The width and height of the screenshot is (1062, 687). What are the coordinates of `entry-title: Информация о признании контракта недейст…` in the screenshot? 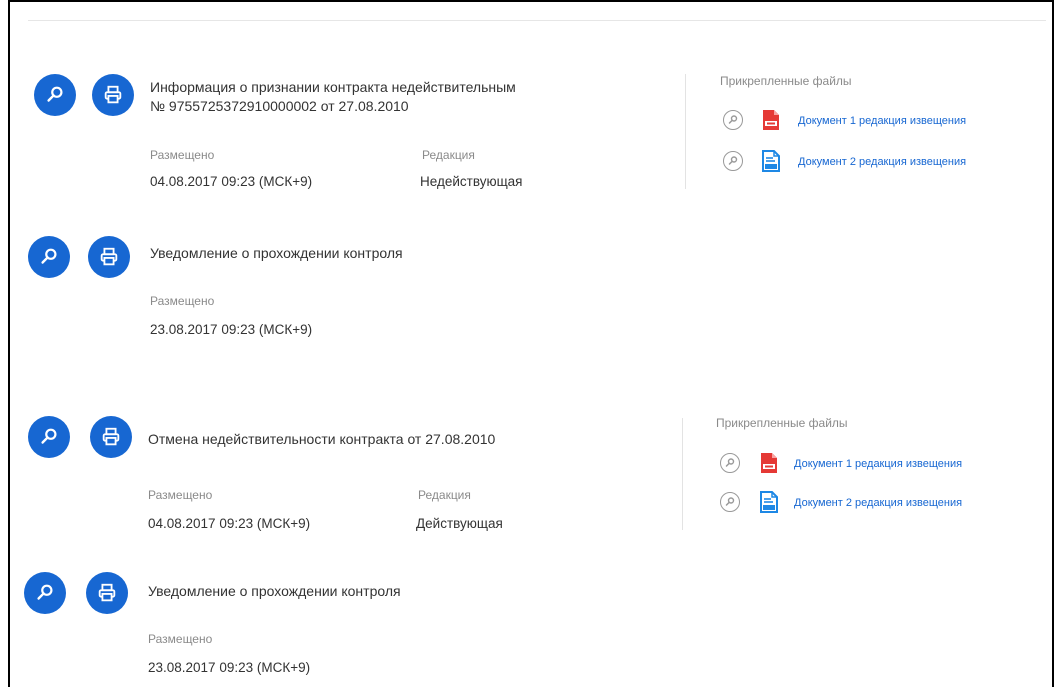 It's located at (333, 87).